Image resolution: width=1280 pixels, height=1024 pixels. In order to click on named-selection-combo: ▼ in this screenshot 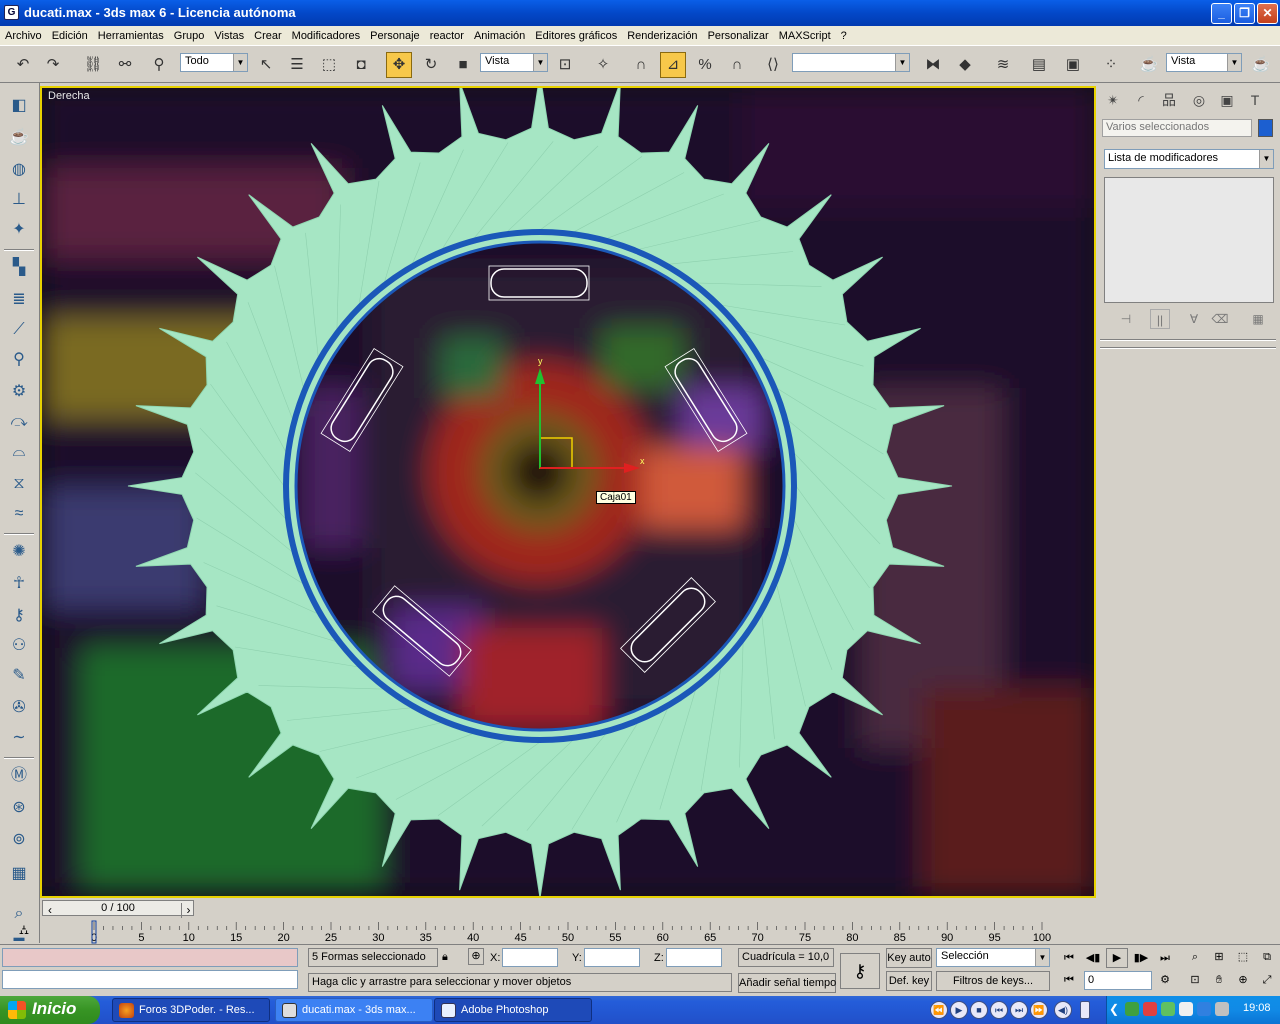, I will do `click(851, 62)`.